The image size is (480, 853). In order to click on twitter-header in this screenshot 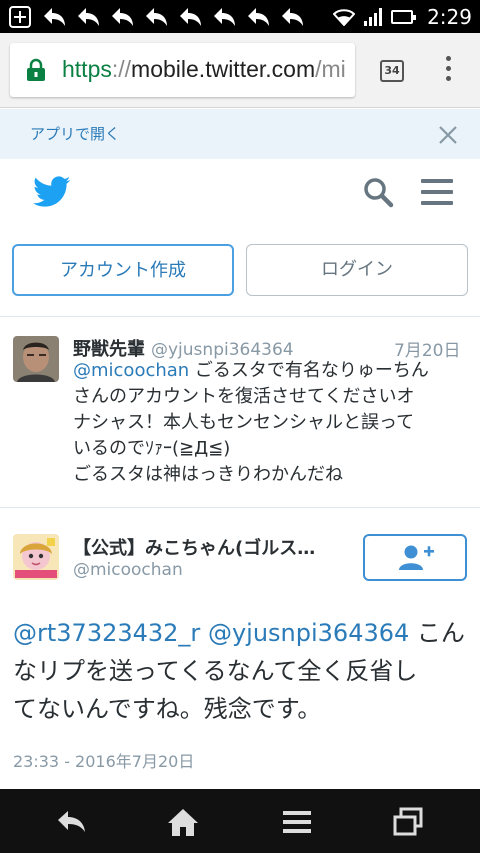, I will do `click(240, 199)`.